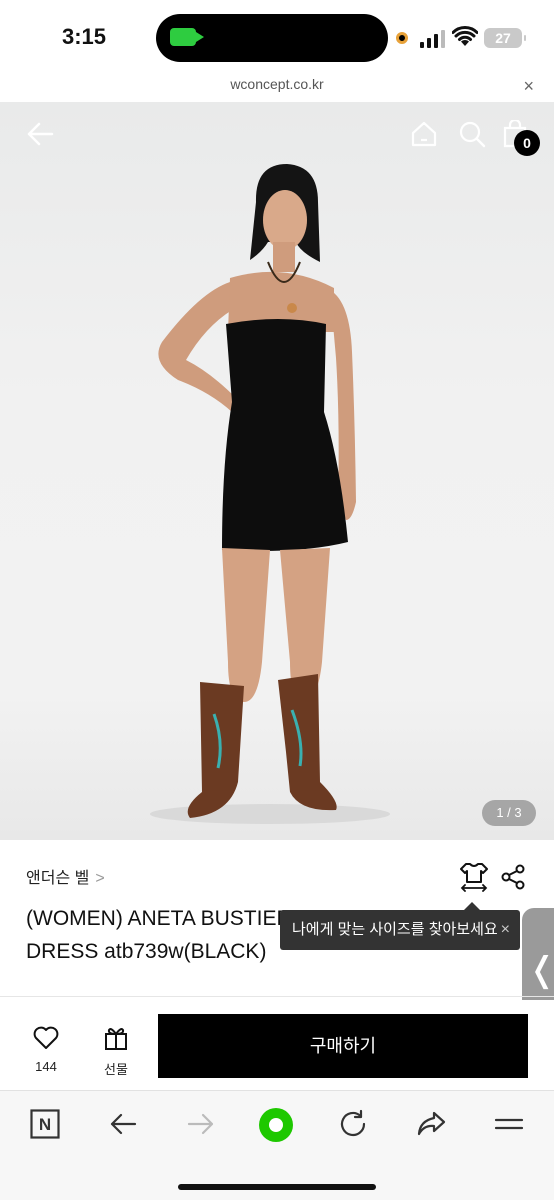 Image resolution: width=554 pixels, height=1200 pixels. I want to click on image-counter: 1 / 3, so click(509, 813).